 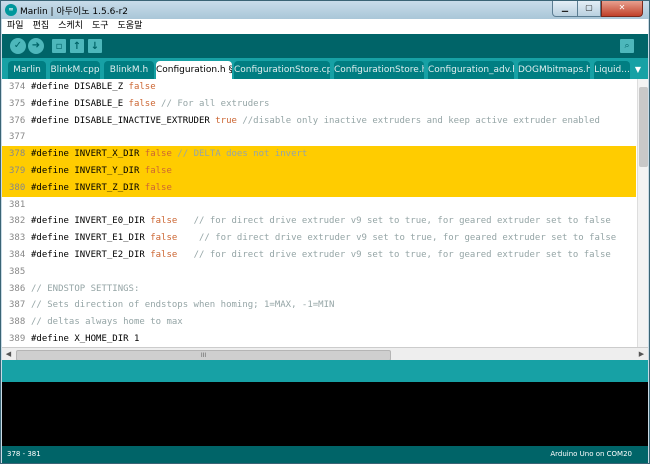 What do you see at coordinates (95, 46) in the screenshot?
I see `save-icon: ↓` at bounding box center [95, 46].